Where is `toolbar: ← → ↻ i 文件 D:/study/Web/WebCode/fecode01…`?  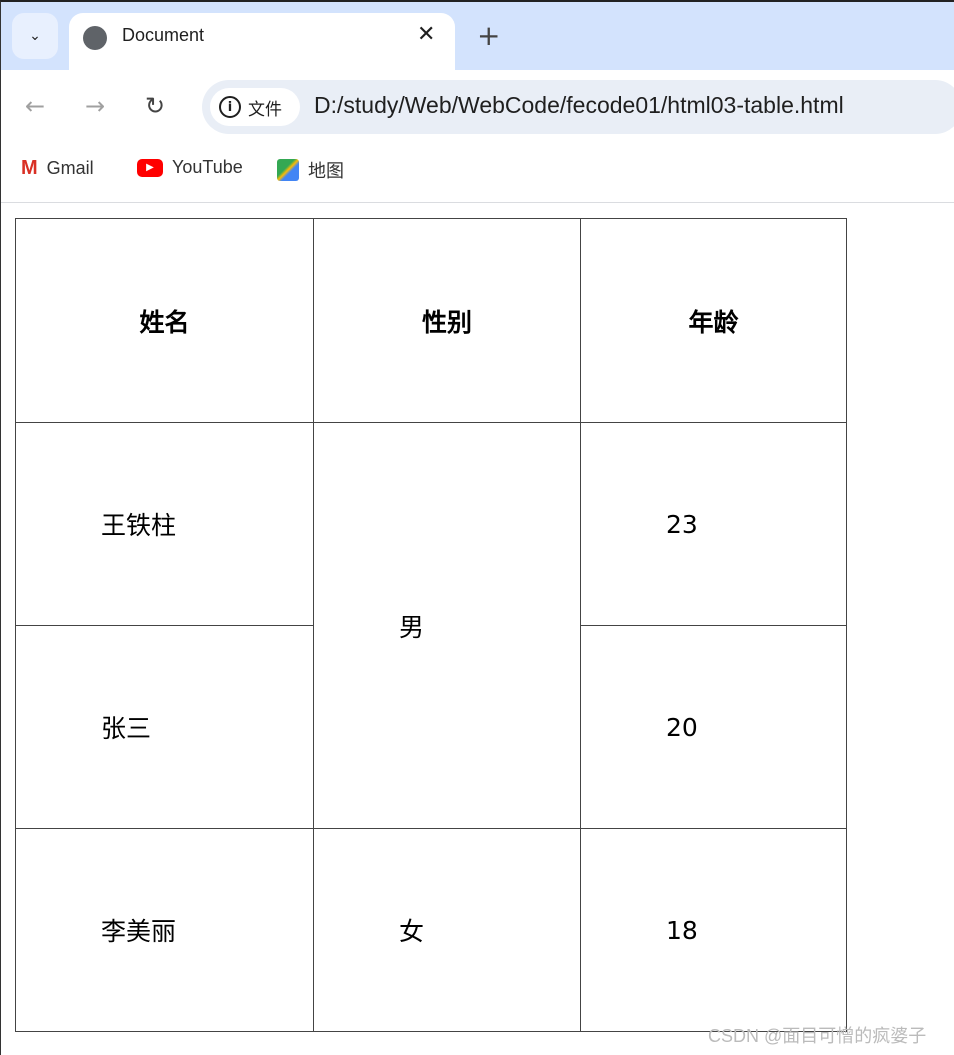 toolbar: ← → ↻ i 文件 D:/study/Web/WebCode/fecode01… is located at coordinates (477, 108).